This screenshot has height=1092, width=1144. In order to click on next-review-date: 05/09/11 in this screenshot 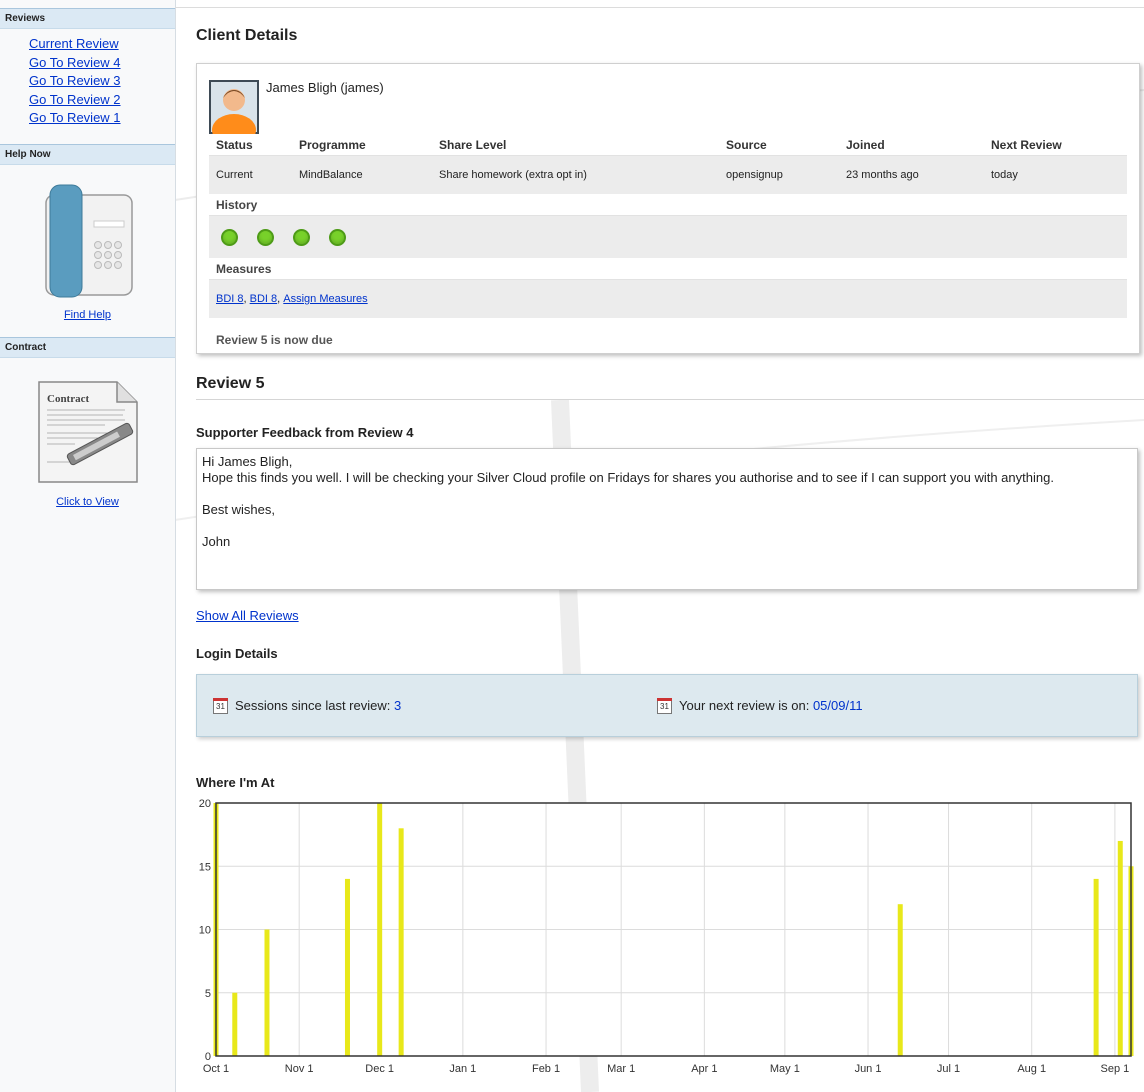, I will do `click(837, 705)`.